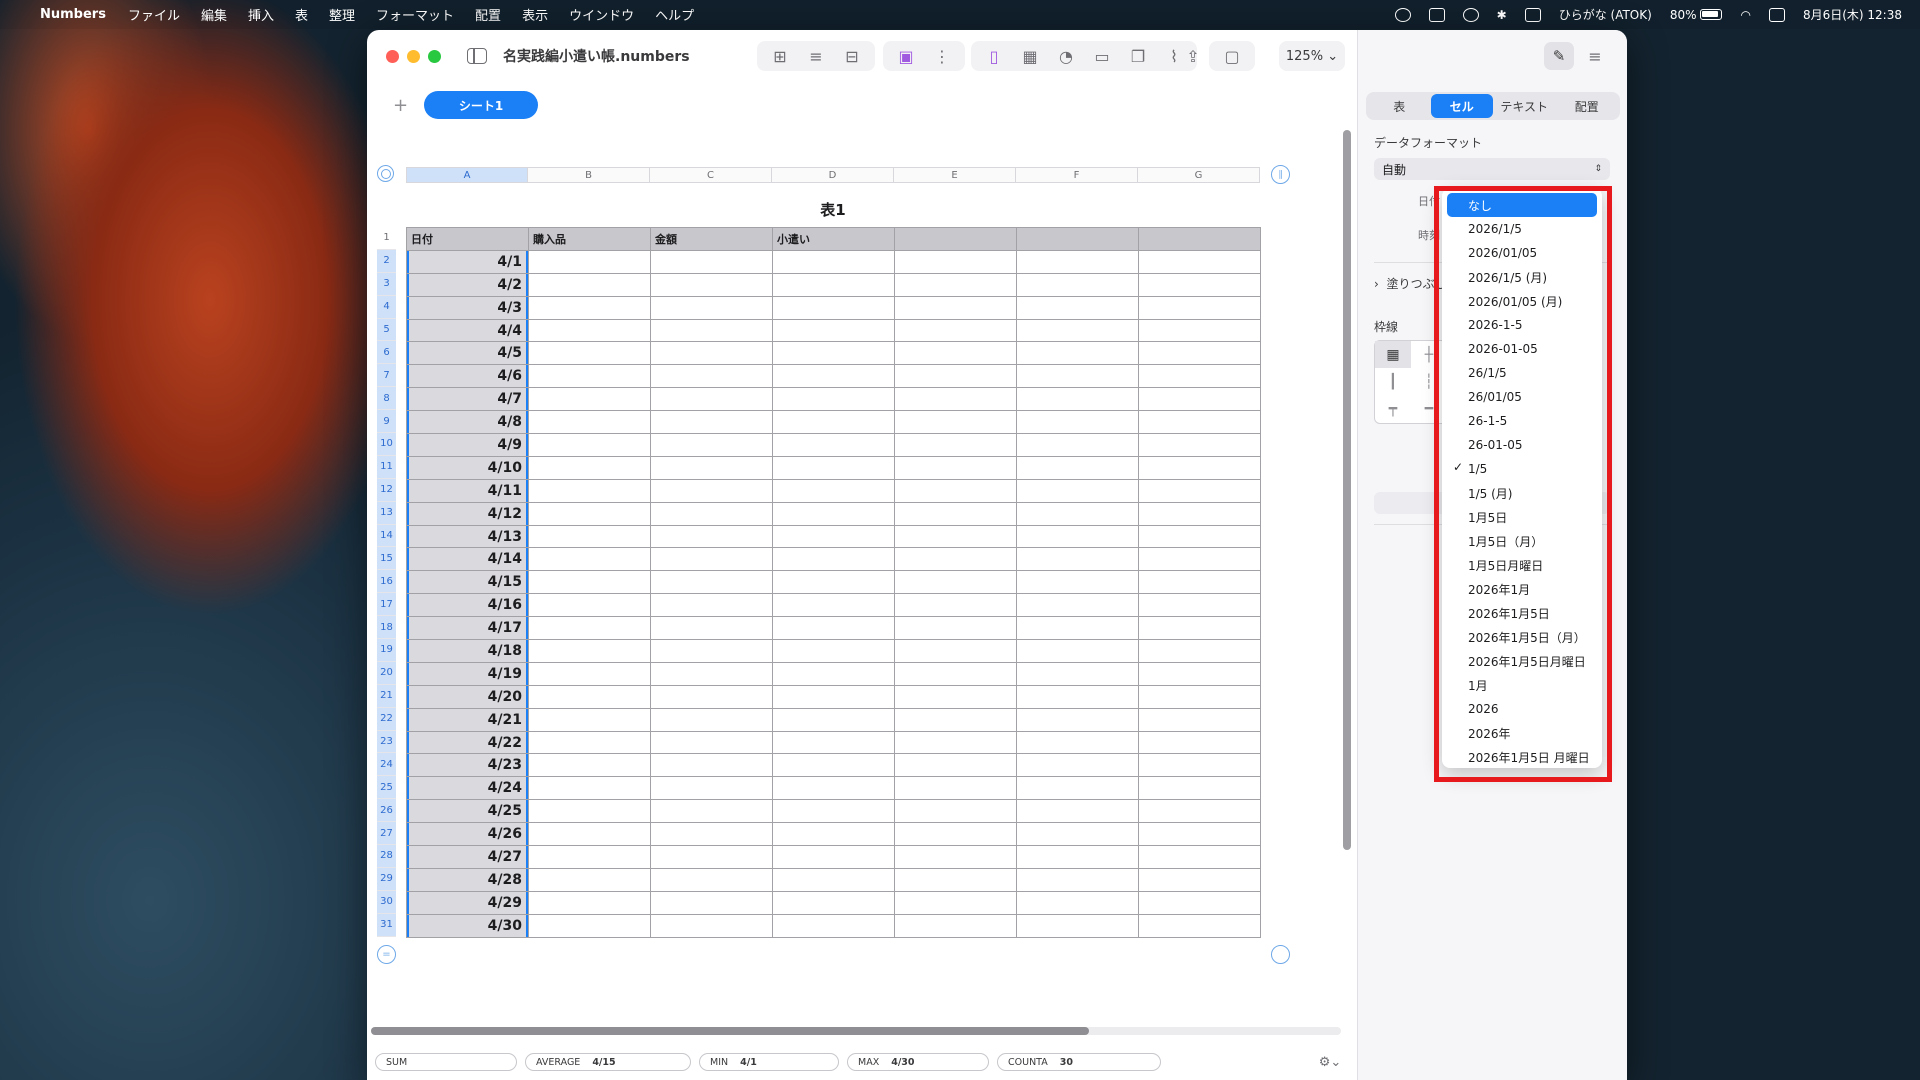 Image resolution: width=1920 pixels, height=1080 pixels. I want to click on row-header: 21, so click(386, 696).